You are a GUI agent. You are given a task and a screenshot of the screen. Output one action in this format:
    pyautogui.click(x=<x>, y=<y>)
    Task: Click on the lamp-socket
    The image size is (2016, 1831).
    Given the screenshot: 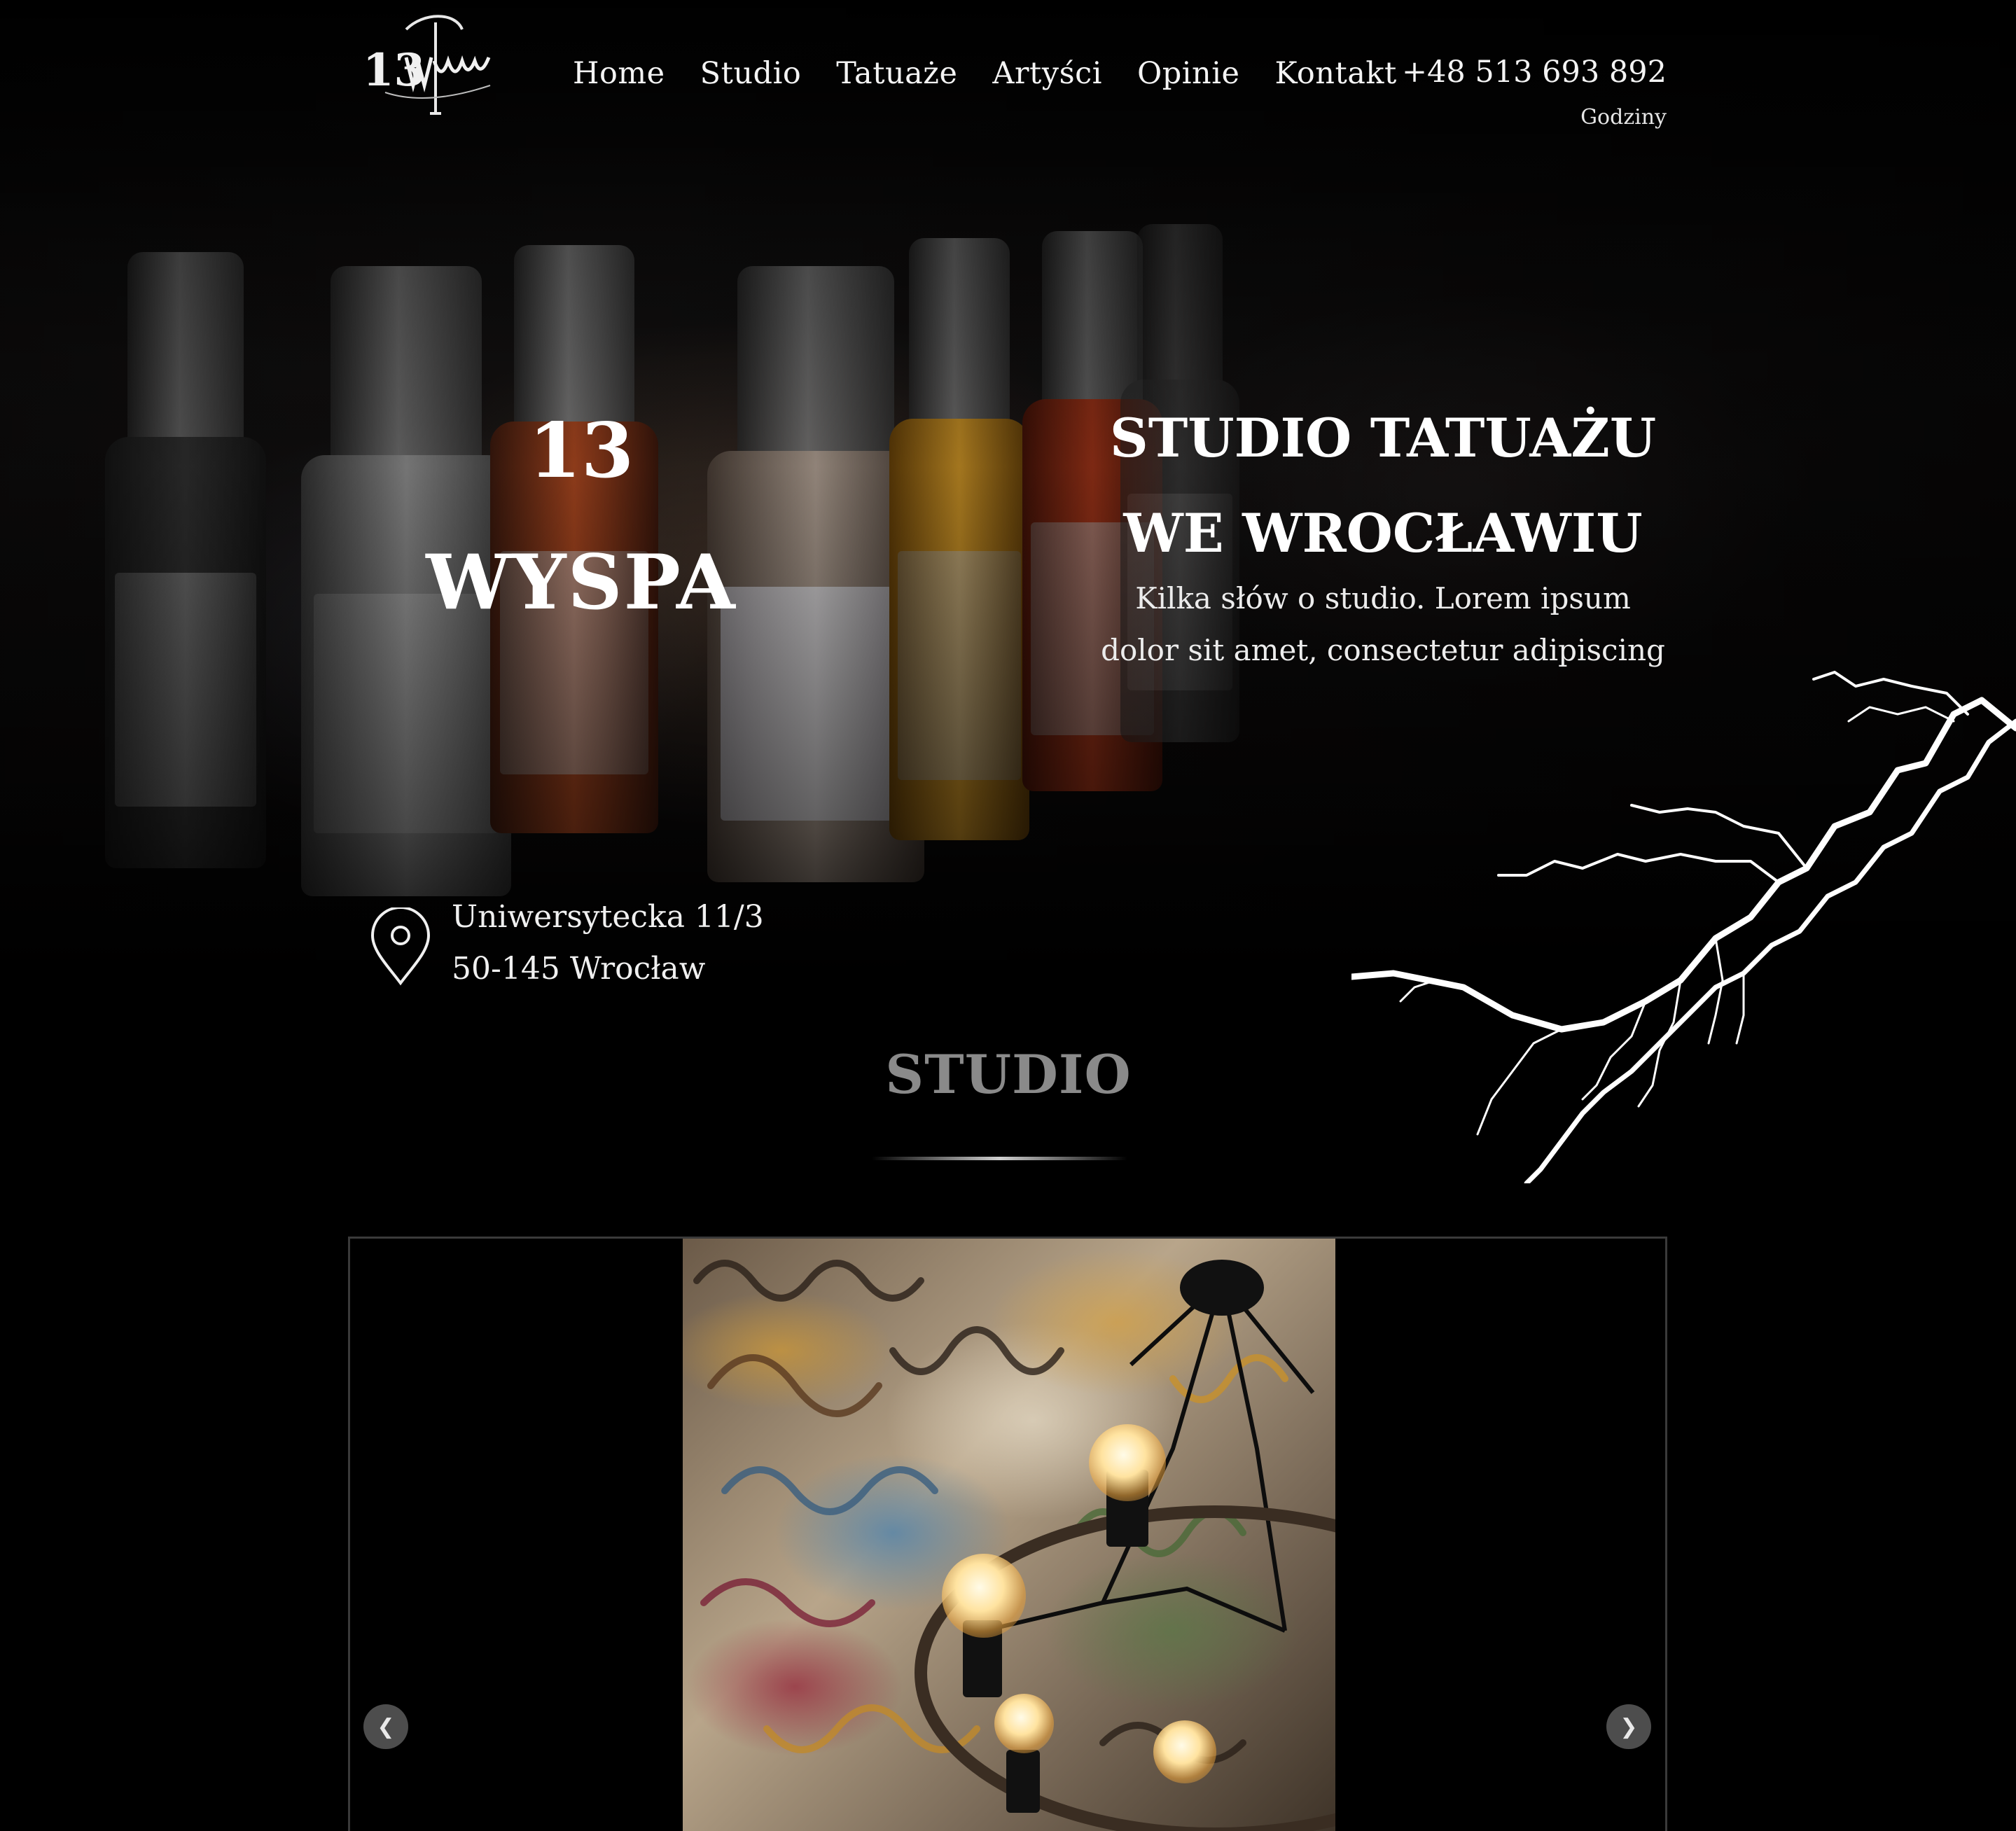 What is the action you would take?
    pyautogui.click(x=1023, y=1781)
    